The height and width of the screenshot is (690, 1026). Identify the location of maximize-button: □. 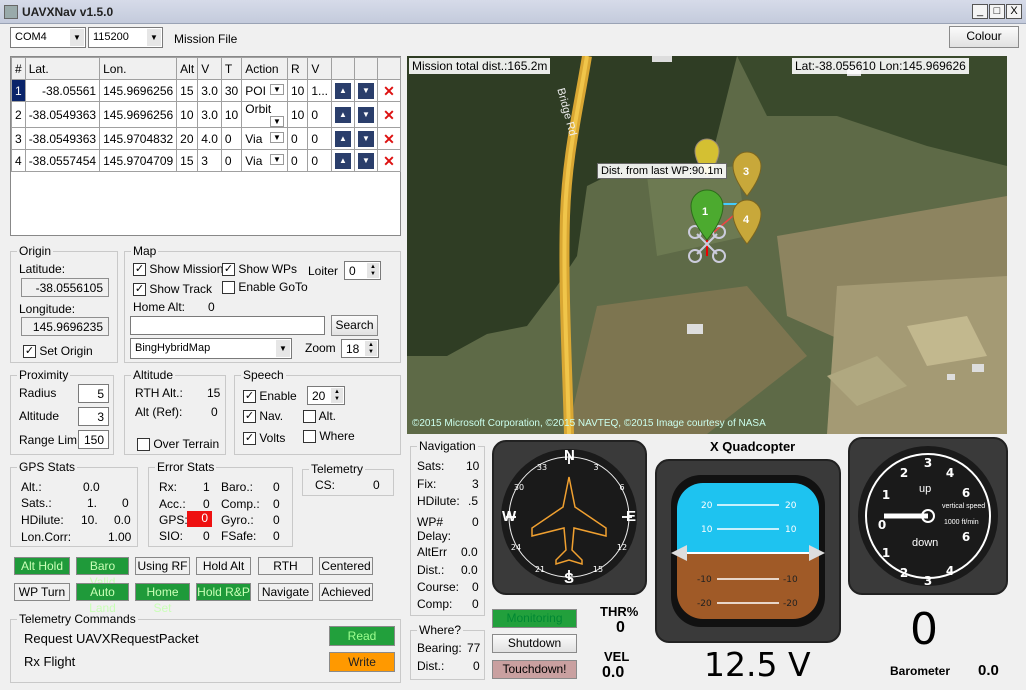
(997, 11).